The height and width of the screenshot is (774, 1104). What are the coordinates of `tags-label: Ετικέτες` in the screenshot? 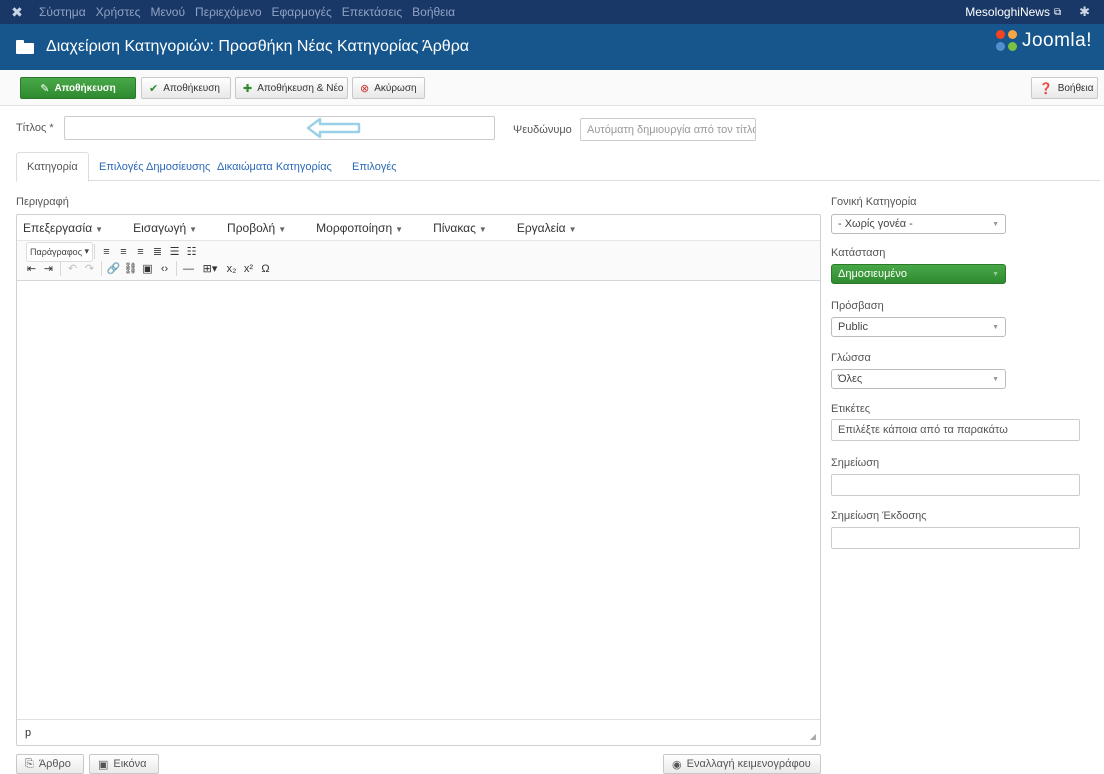 It's located at (851, 409).